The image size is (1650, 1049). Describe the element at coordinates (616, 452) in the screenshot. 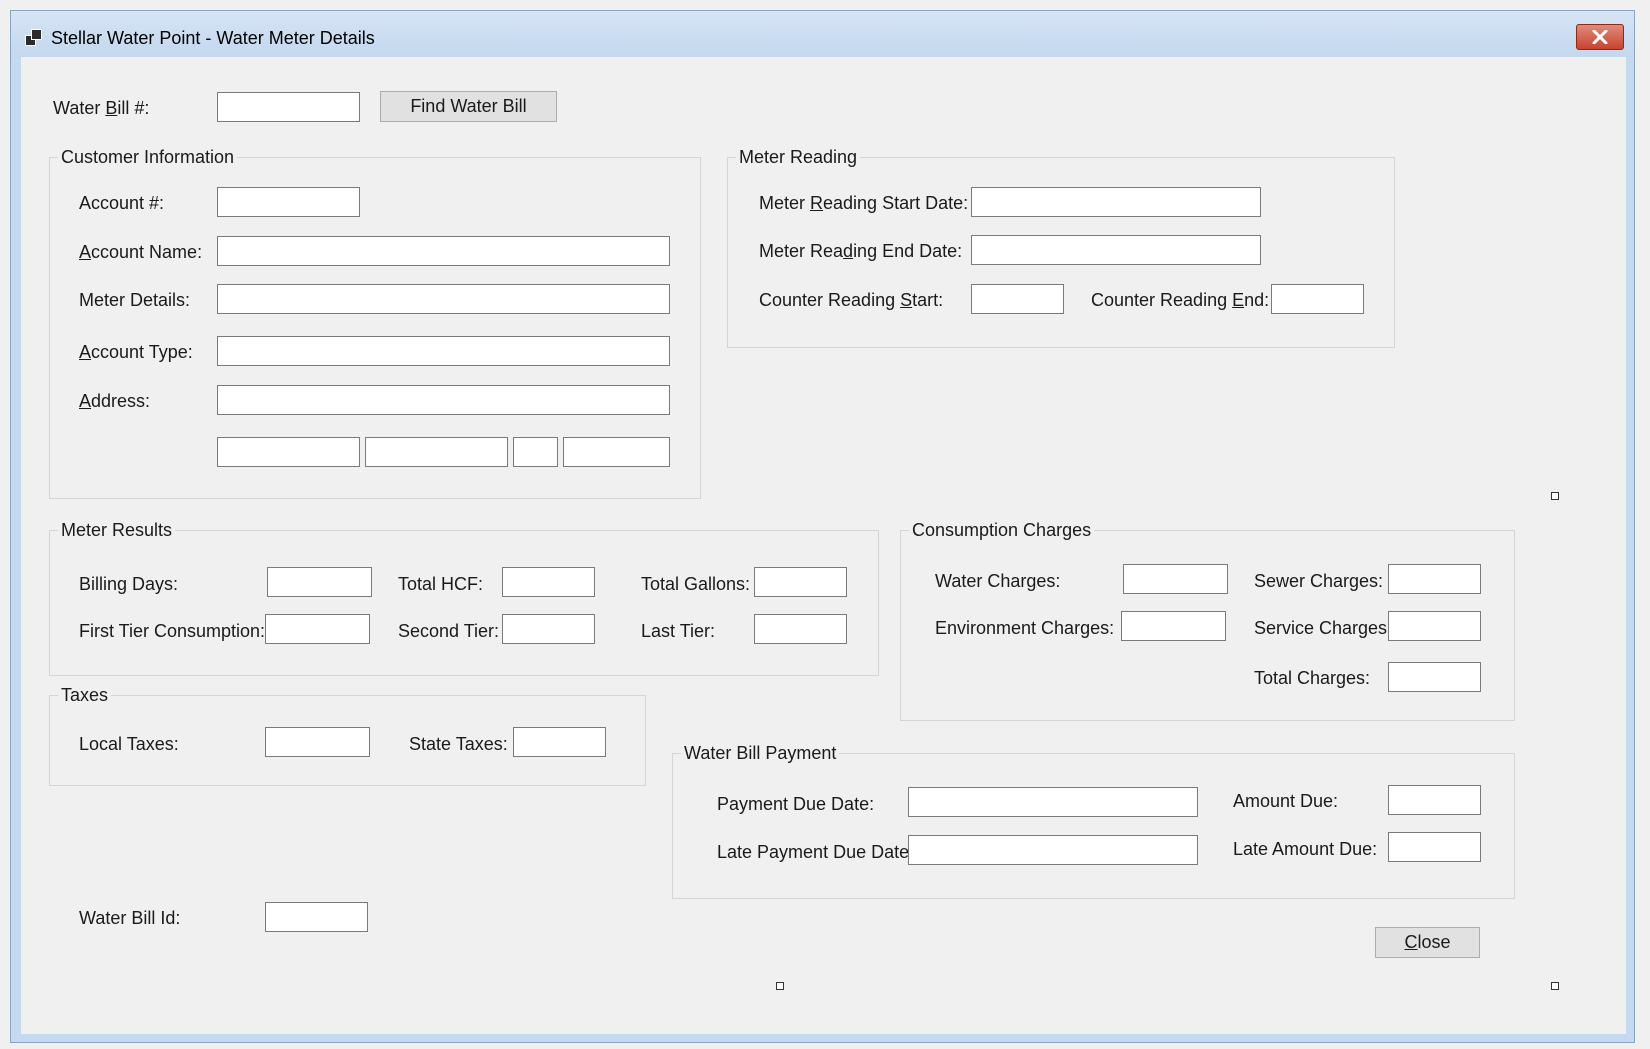

I see `zip-code-input` at that location.